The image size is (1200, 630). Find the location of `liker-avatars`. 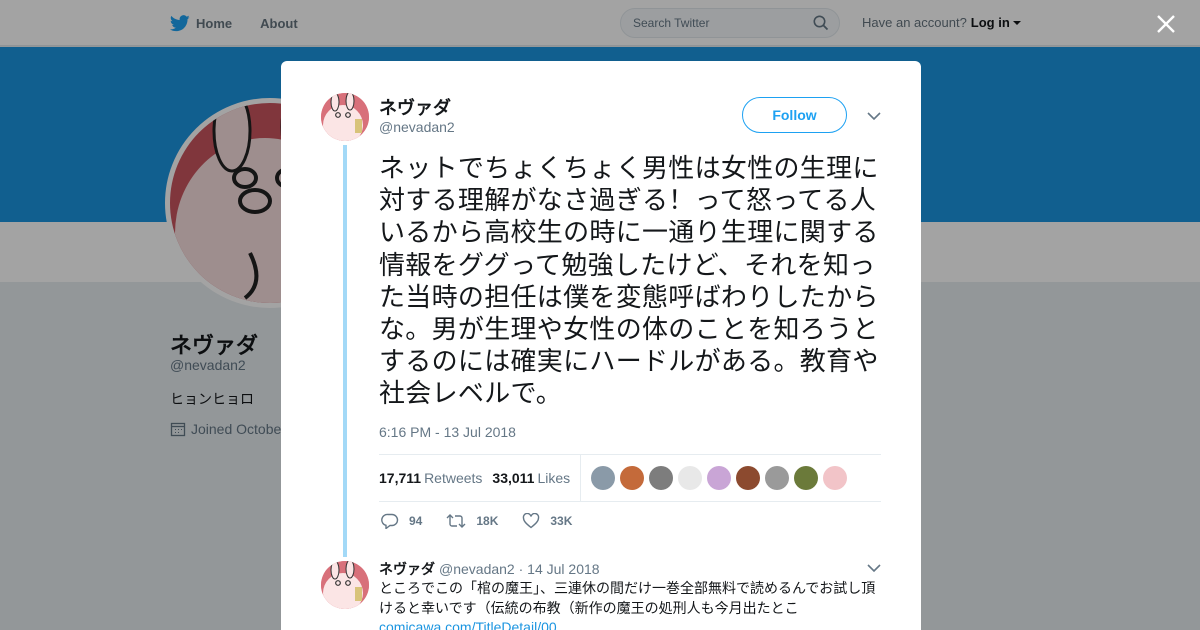

liker-avatars is located at coordinates (721, 478).